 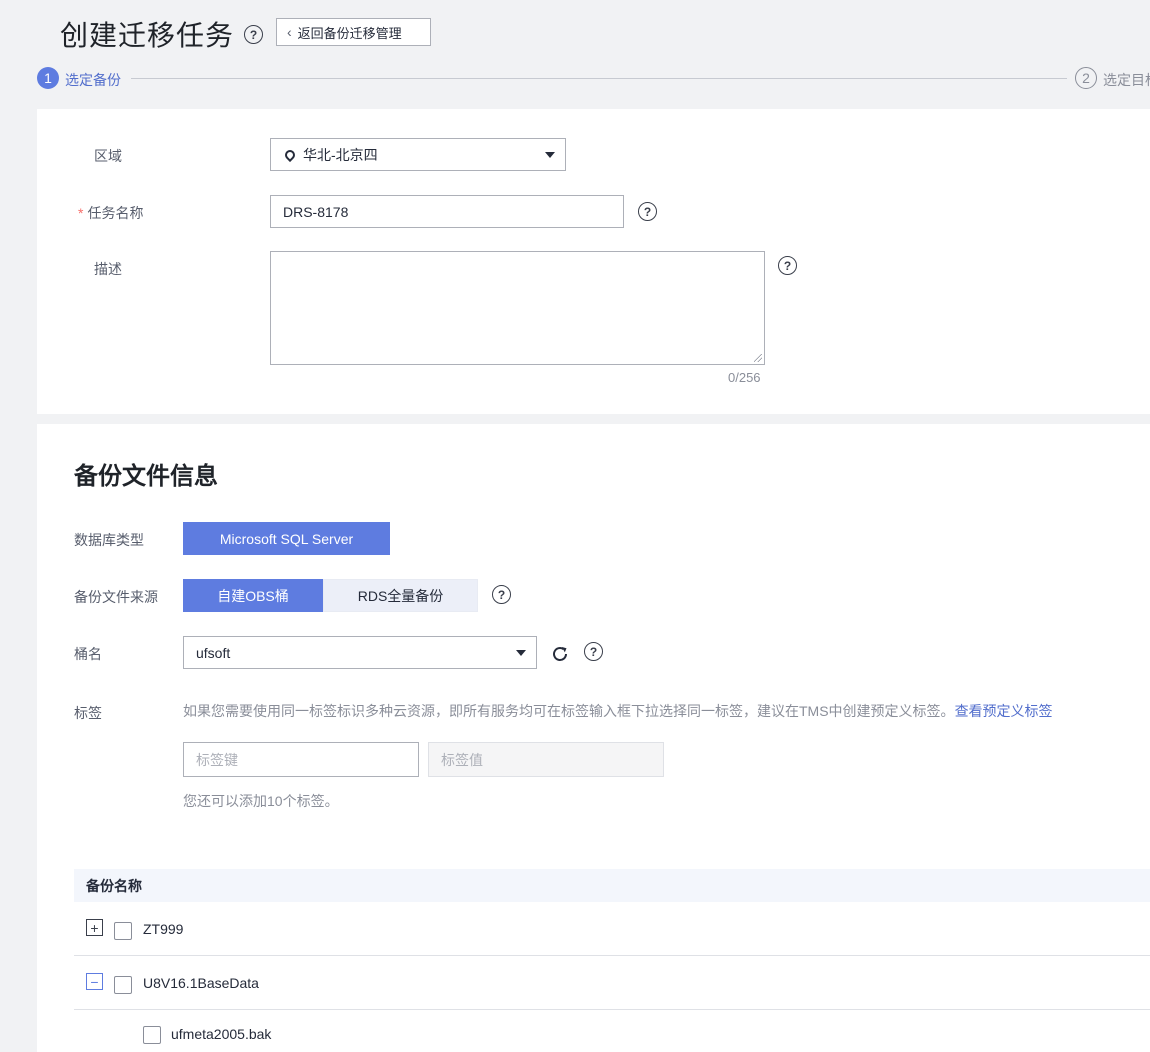 I want to click on description-textarea, so click(x=517, y=308).